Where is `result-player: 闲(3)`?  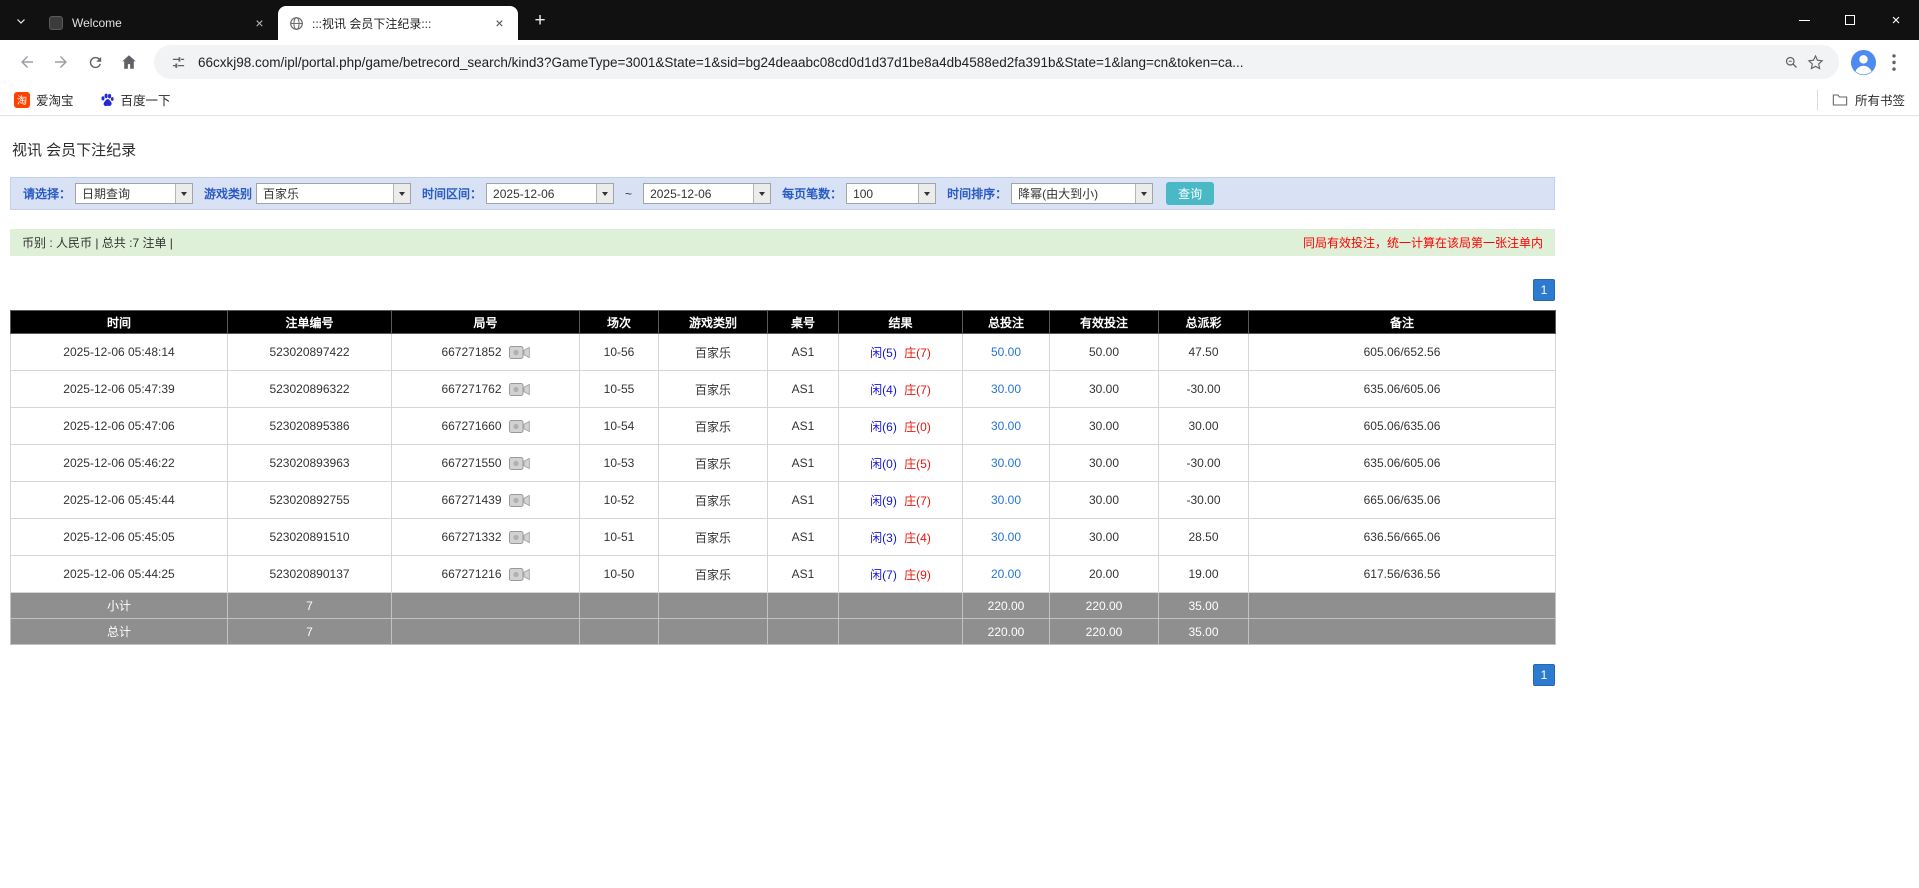 result-player: 闲(3) is located at coordinates (883, 537).